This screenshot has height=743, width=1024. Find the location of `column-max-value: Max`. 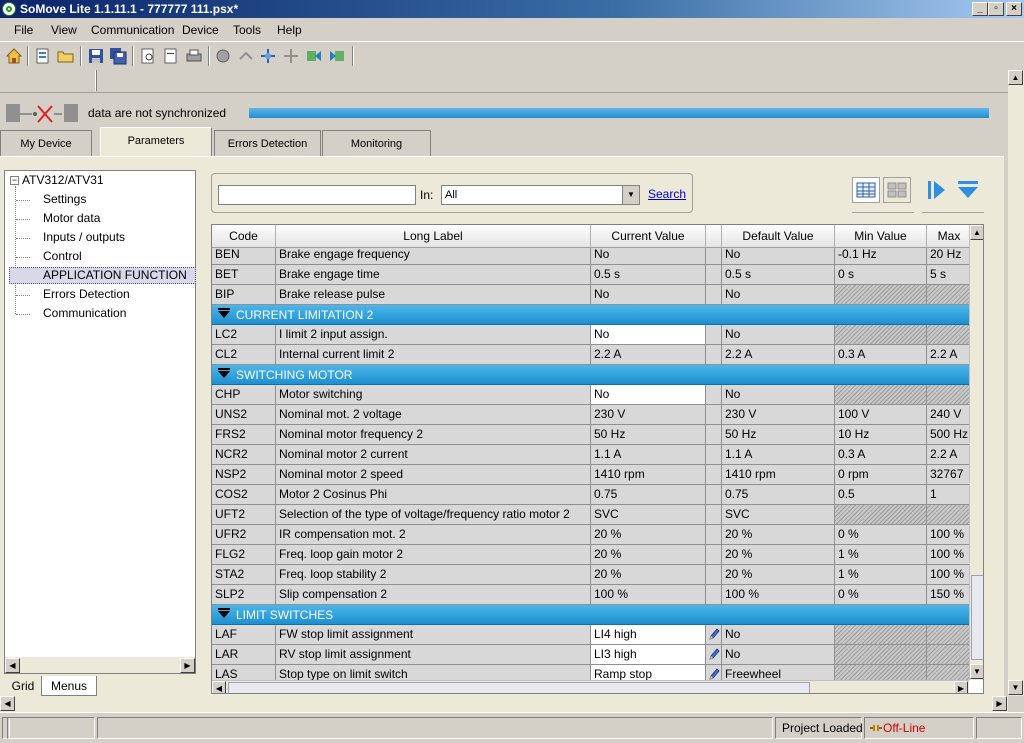

column-max-value: Max is located at coordinates (949, 236).